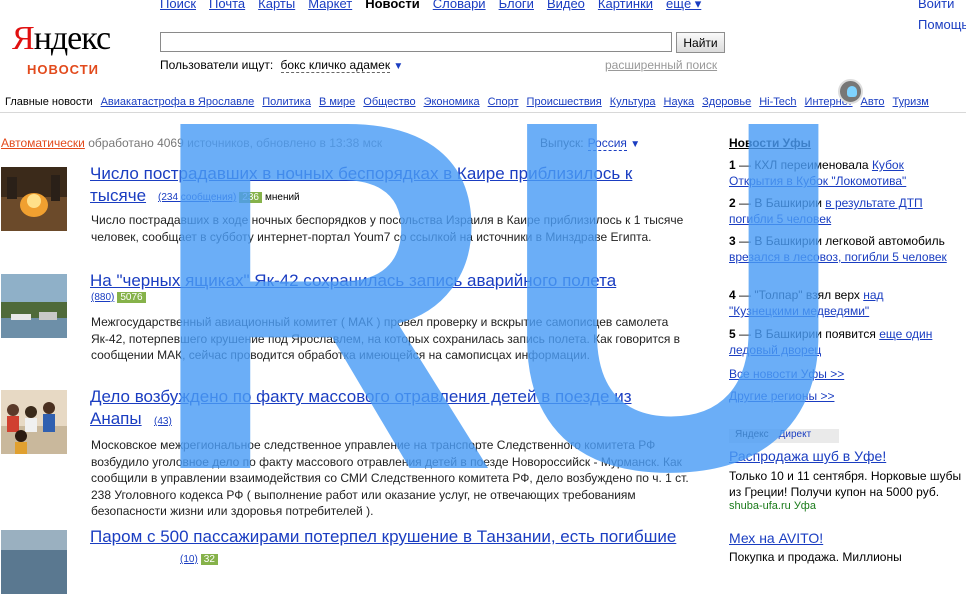  Describe the element at coordinates (43, 143) in the screenshot. I see `auto-link: Автоматически` at that location.